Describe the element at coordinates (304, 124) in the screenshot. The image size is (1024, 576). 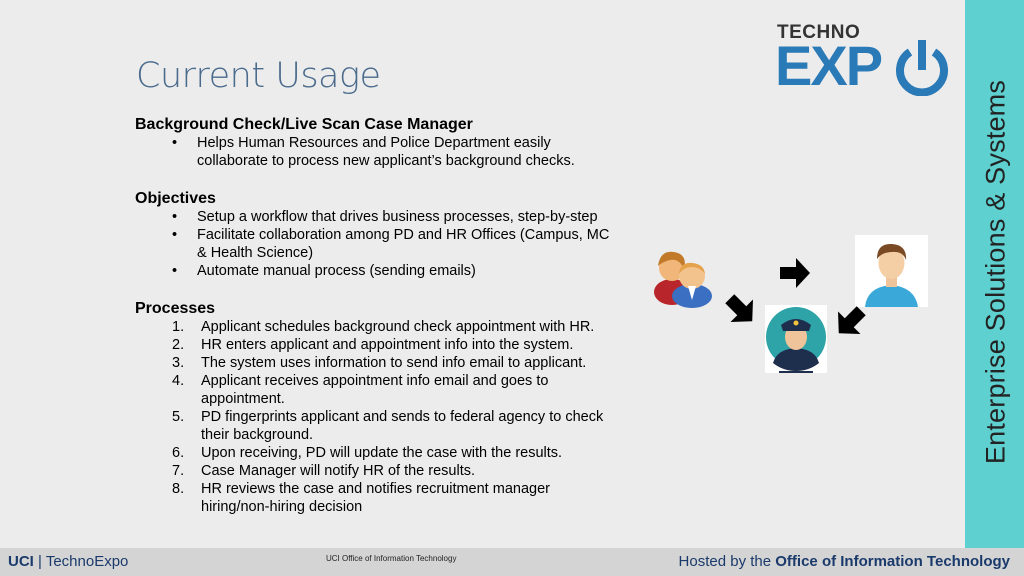
I see `section-heading-background-check: Background Check/Live Scan Case Manager` at that location.